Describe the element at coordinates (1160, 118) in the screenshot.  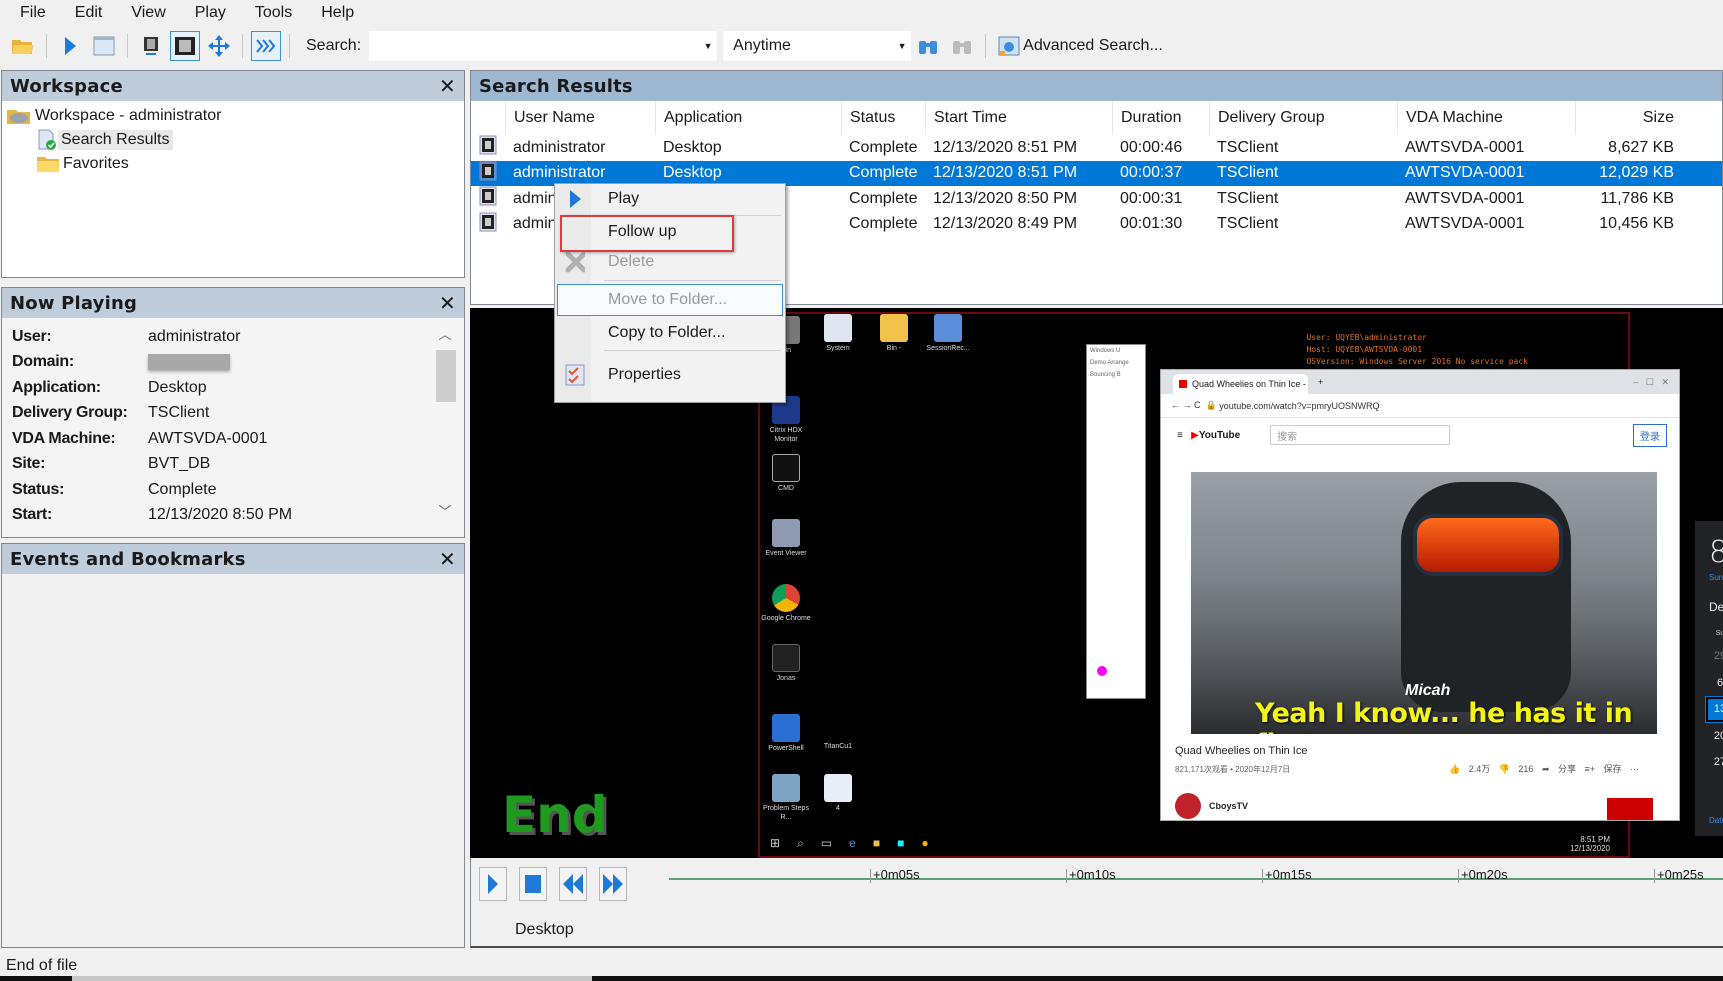
I see `column-header-duration: Duration` at that location.